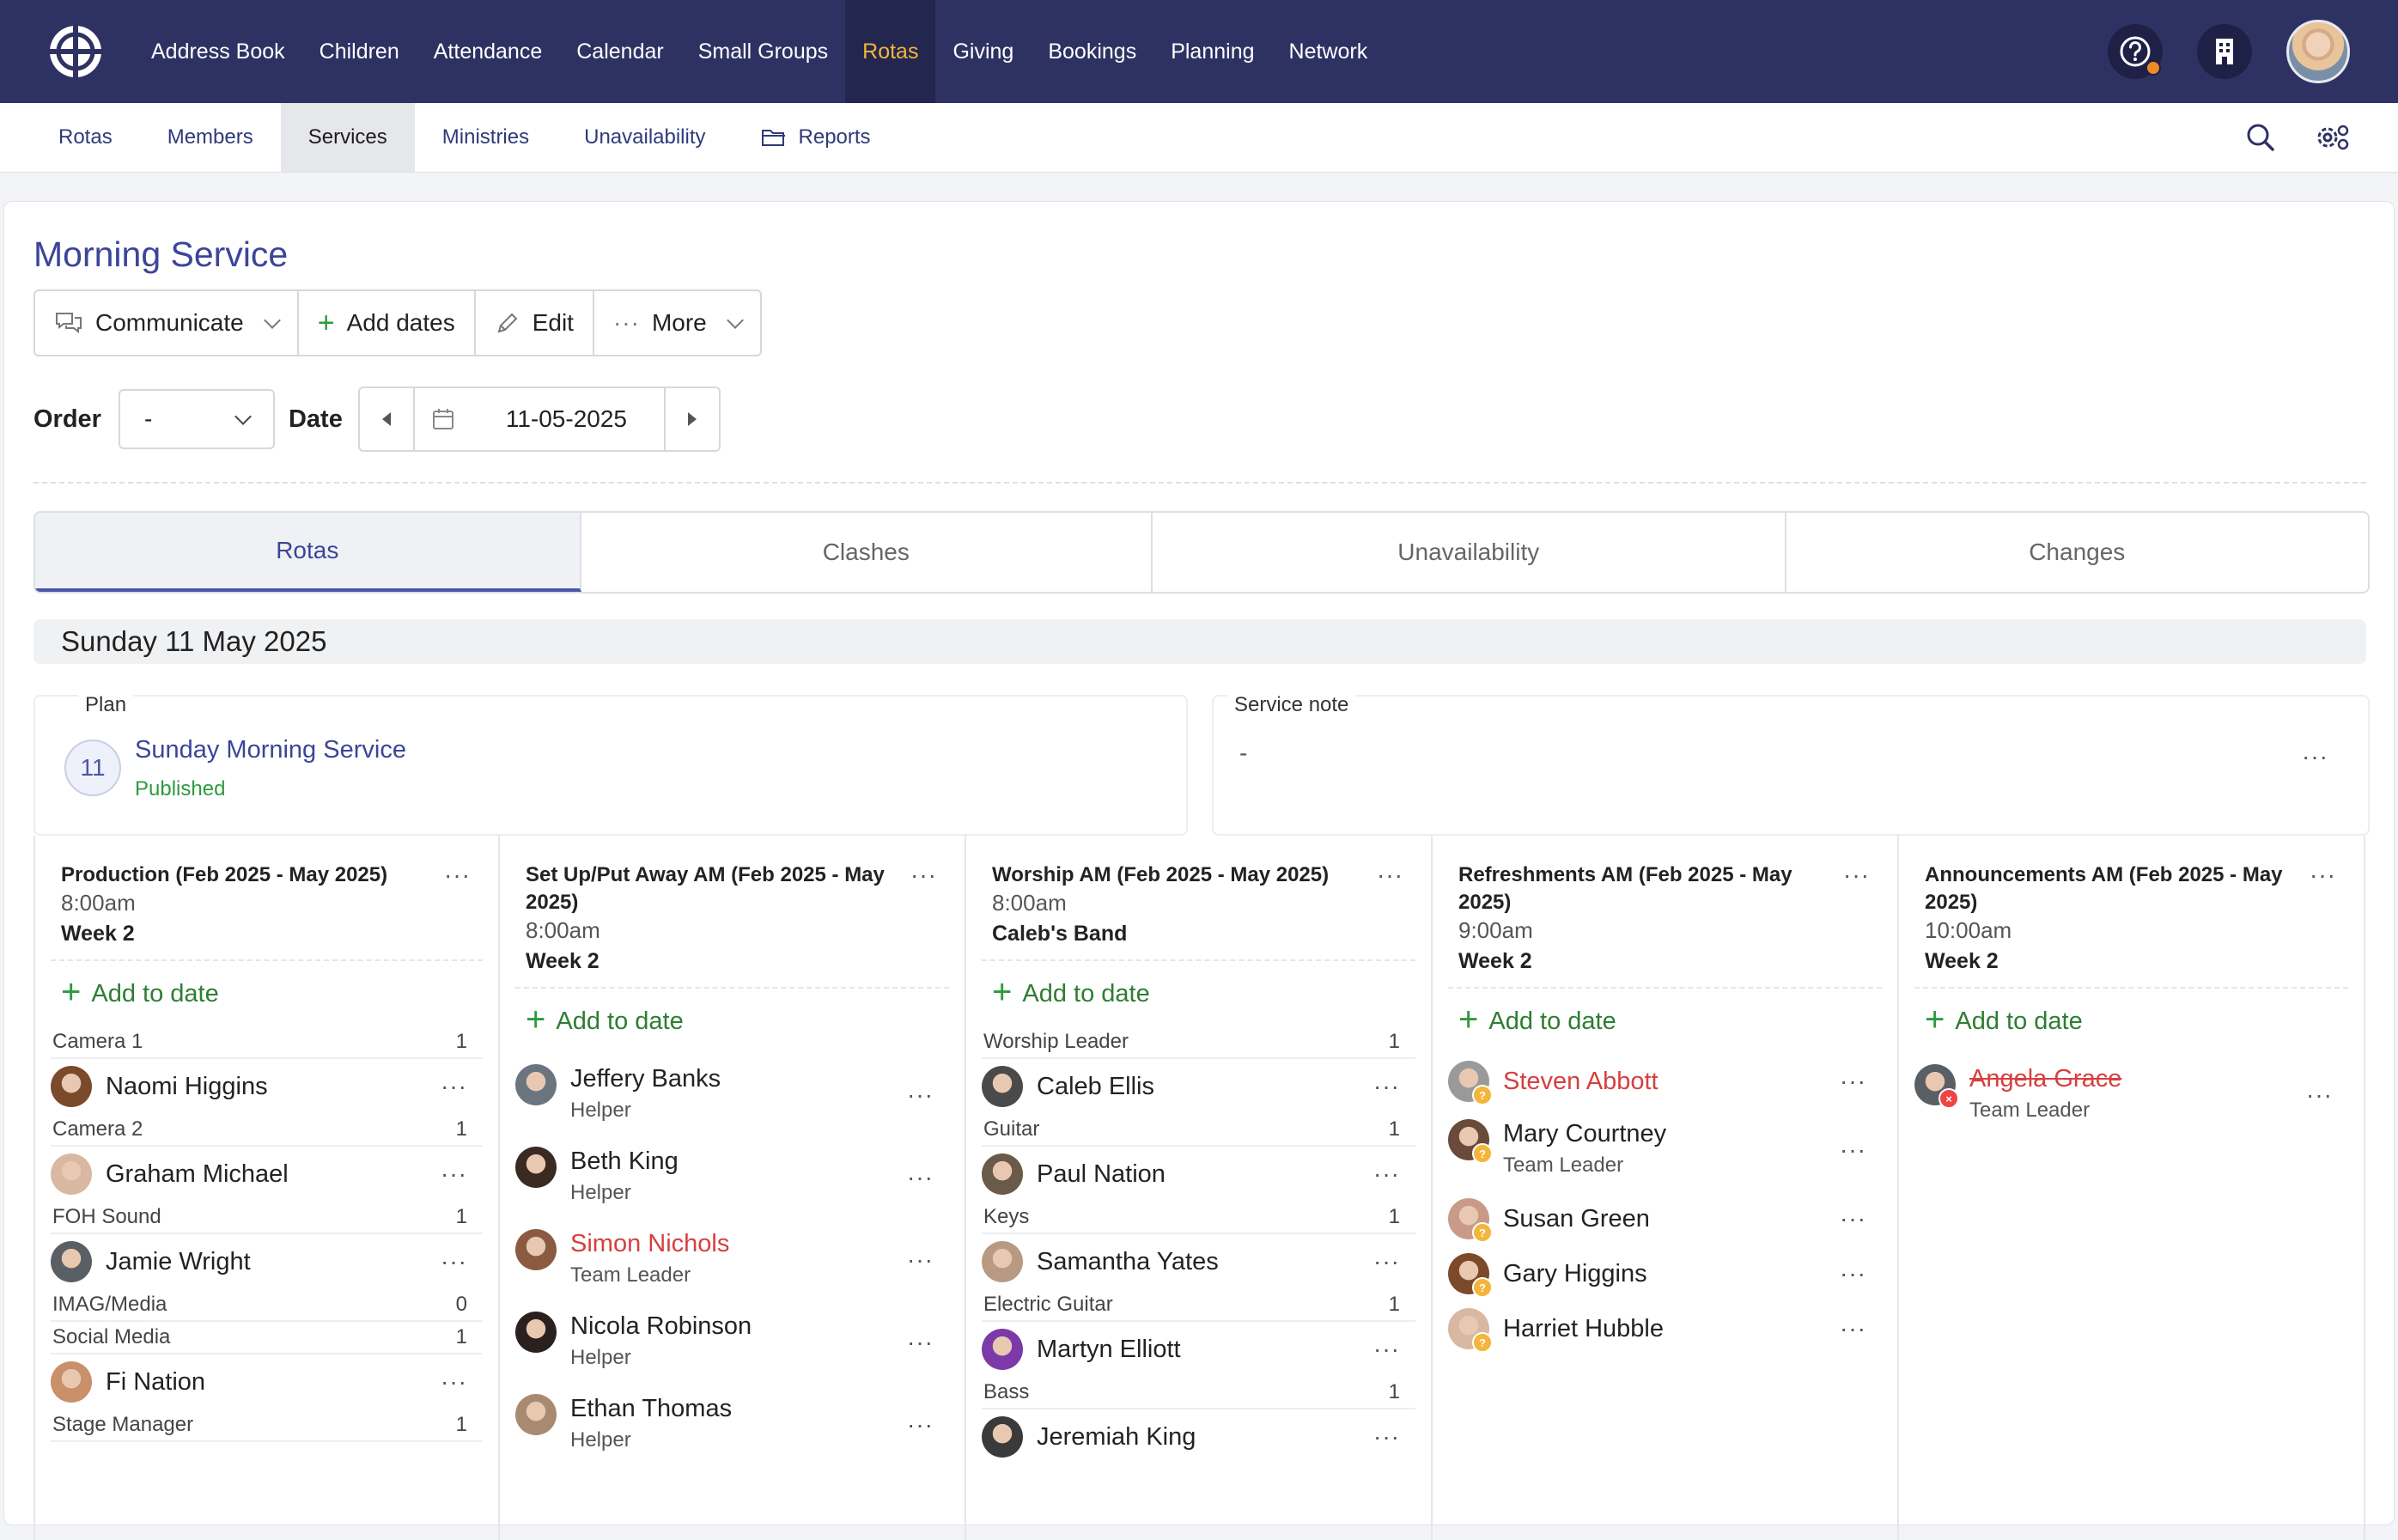  Describe the element at coordinates (2224, 52) in the screenshot. I see `organisation-button` at that location.